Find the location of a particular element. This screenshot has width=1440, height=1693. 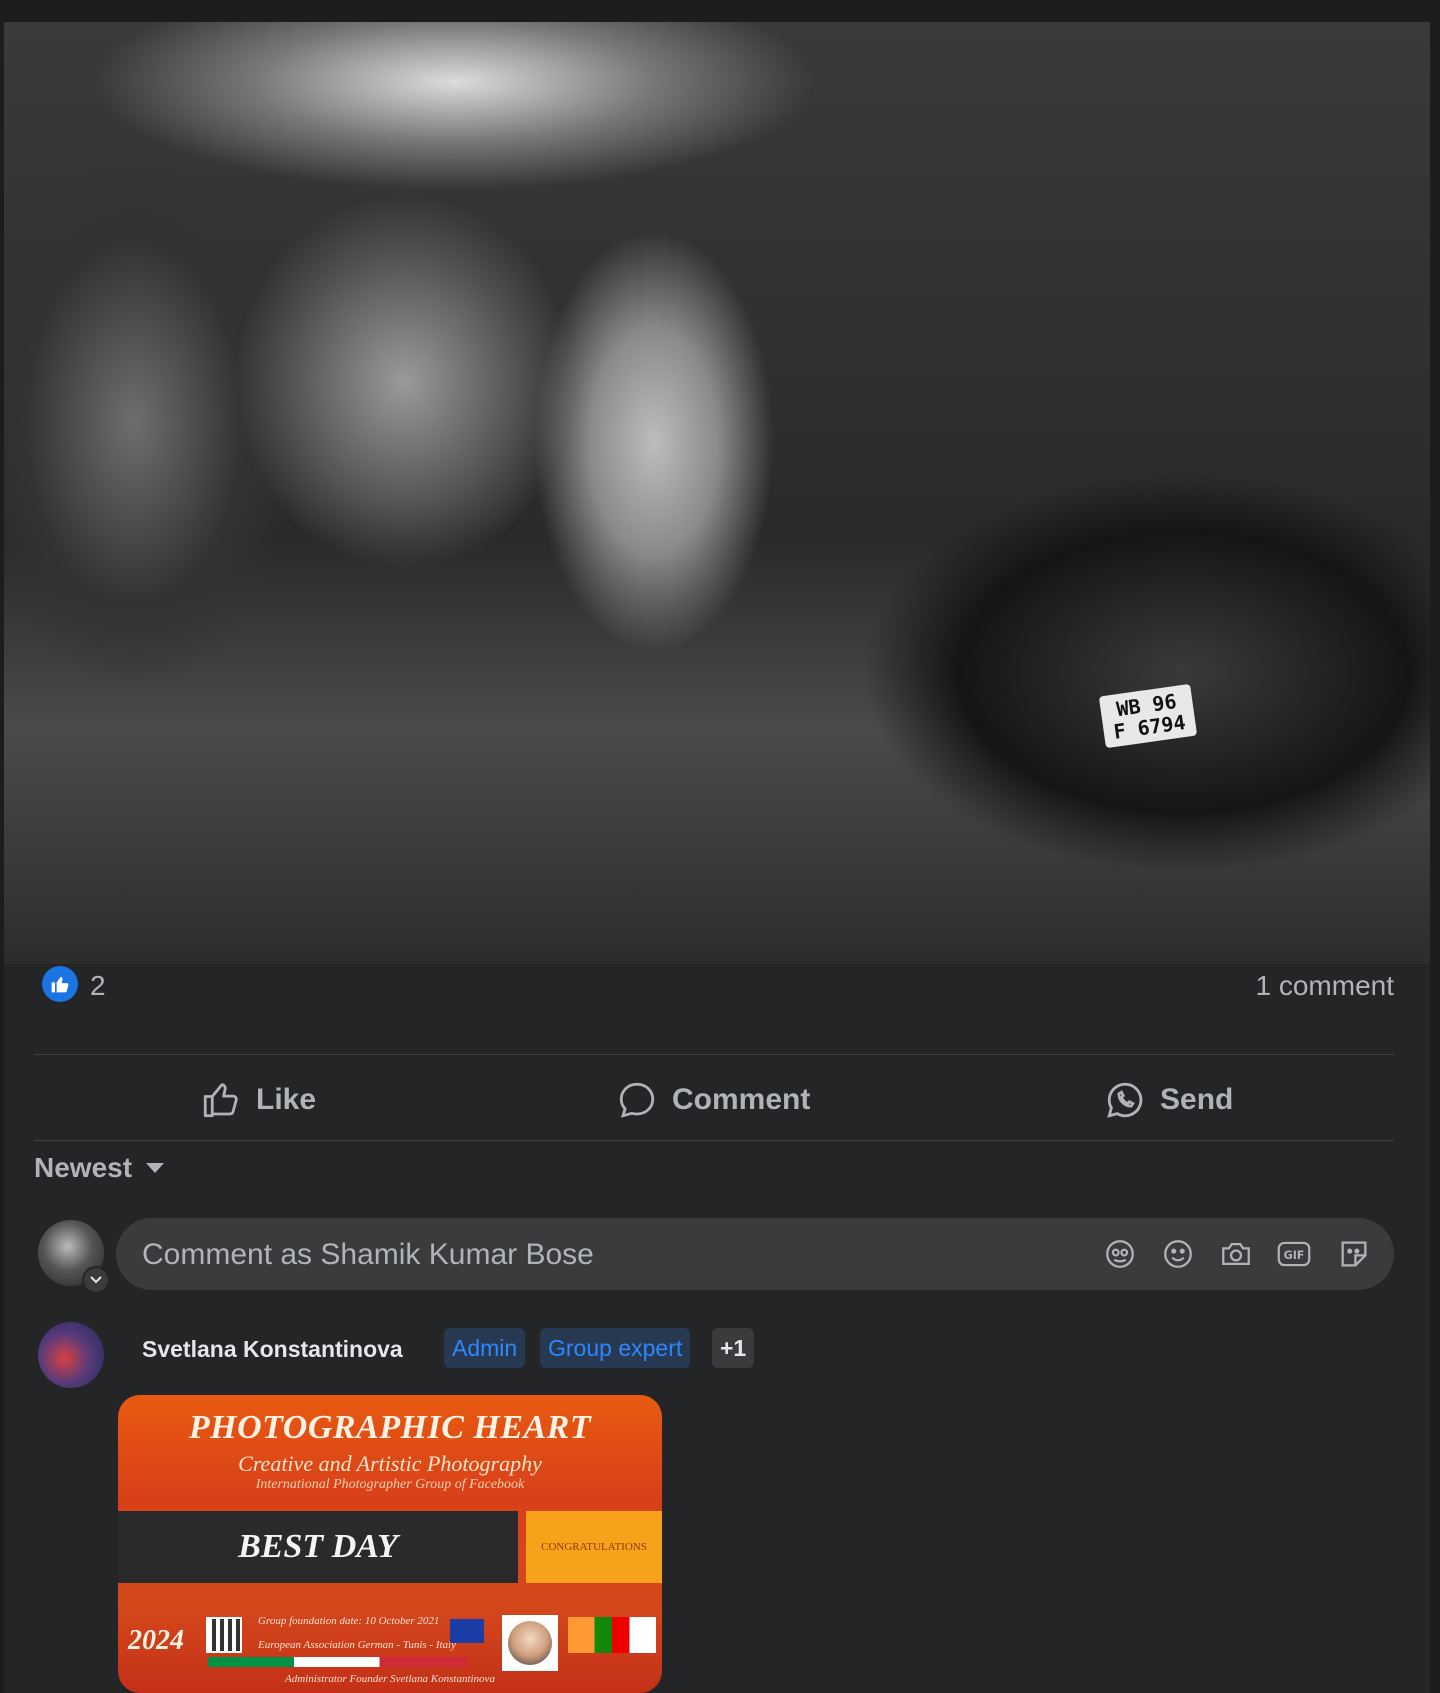

eu-flag-icon is located at coordinates (467, 1631).